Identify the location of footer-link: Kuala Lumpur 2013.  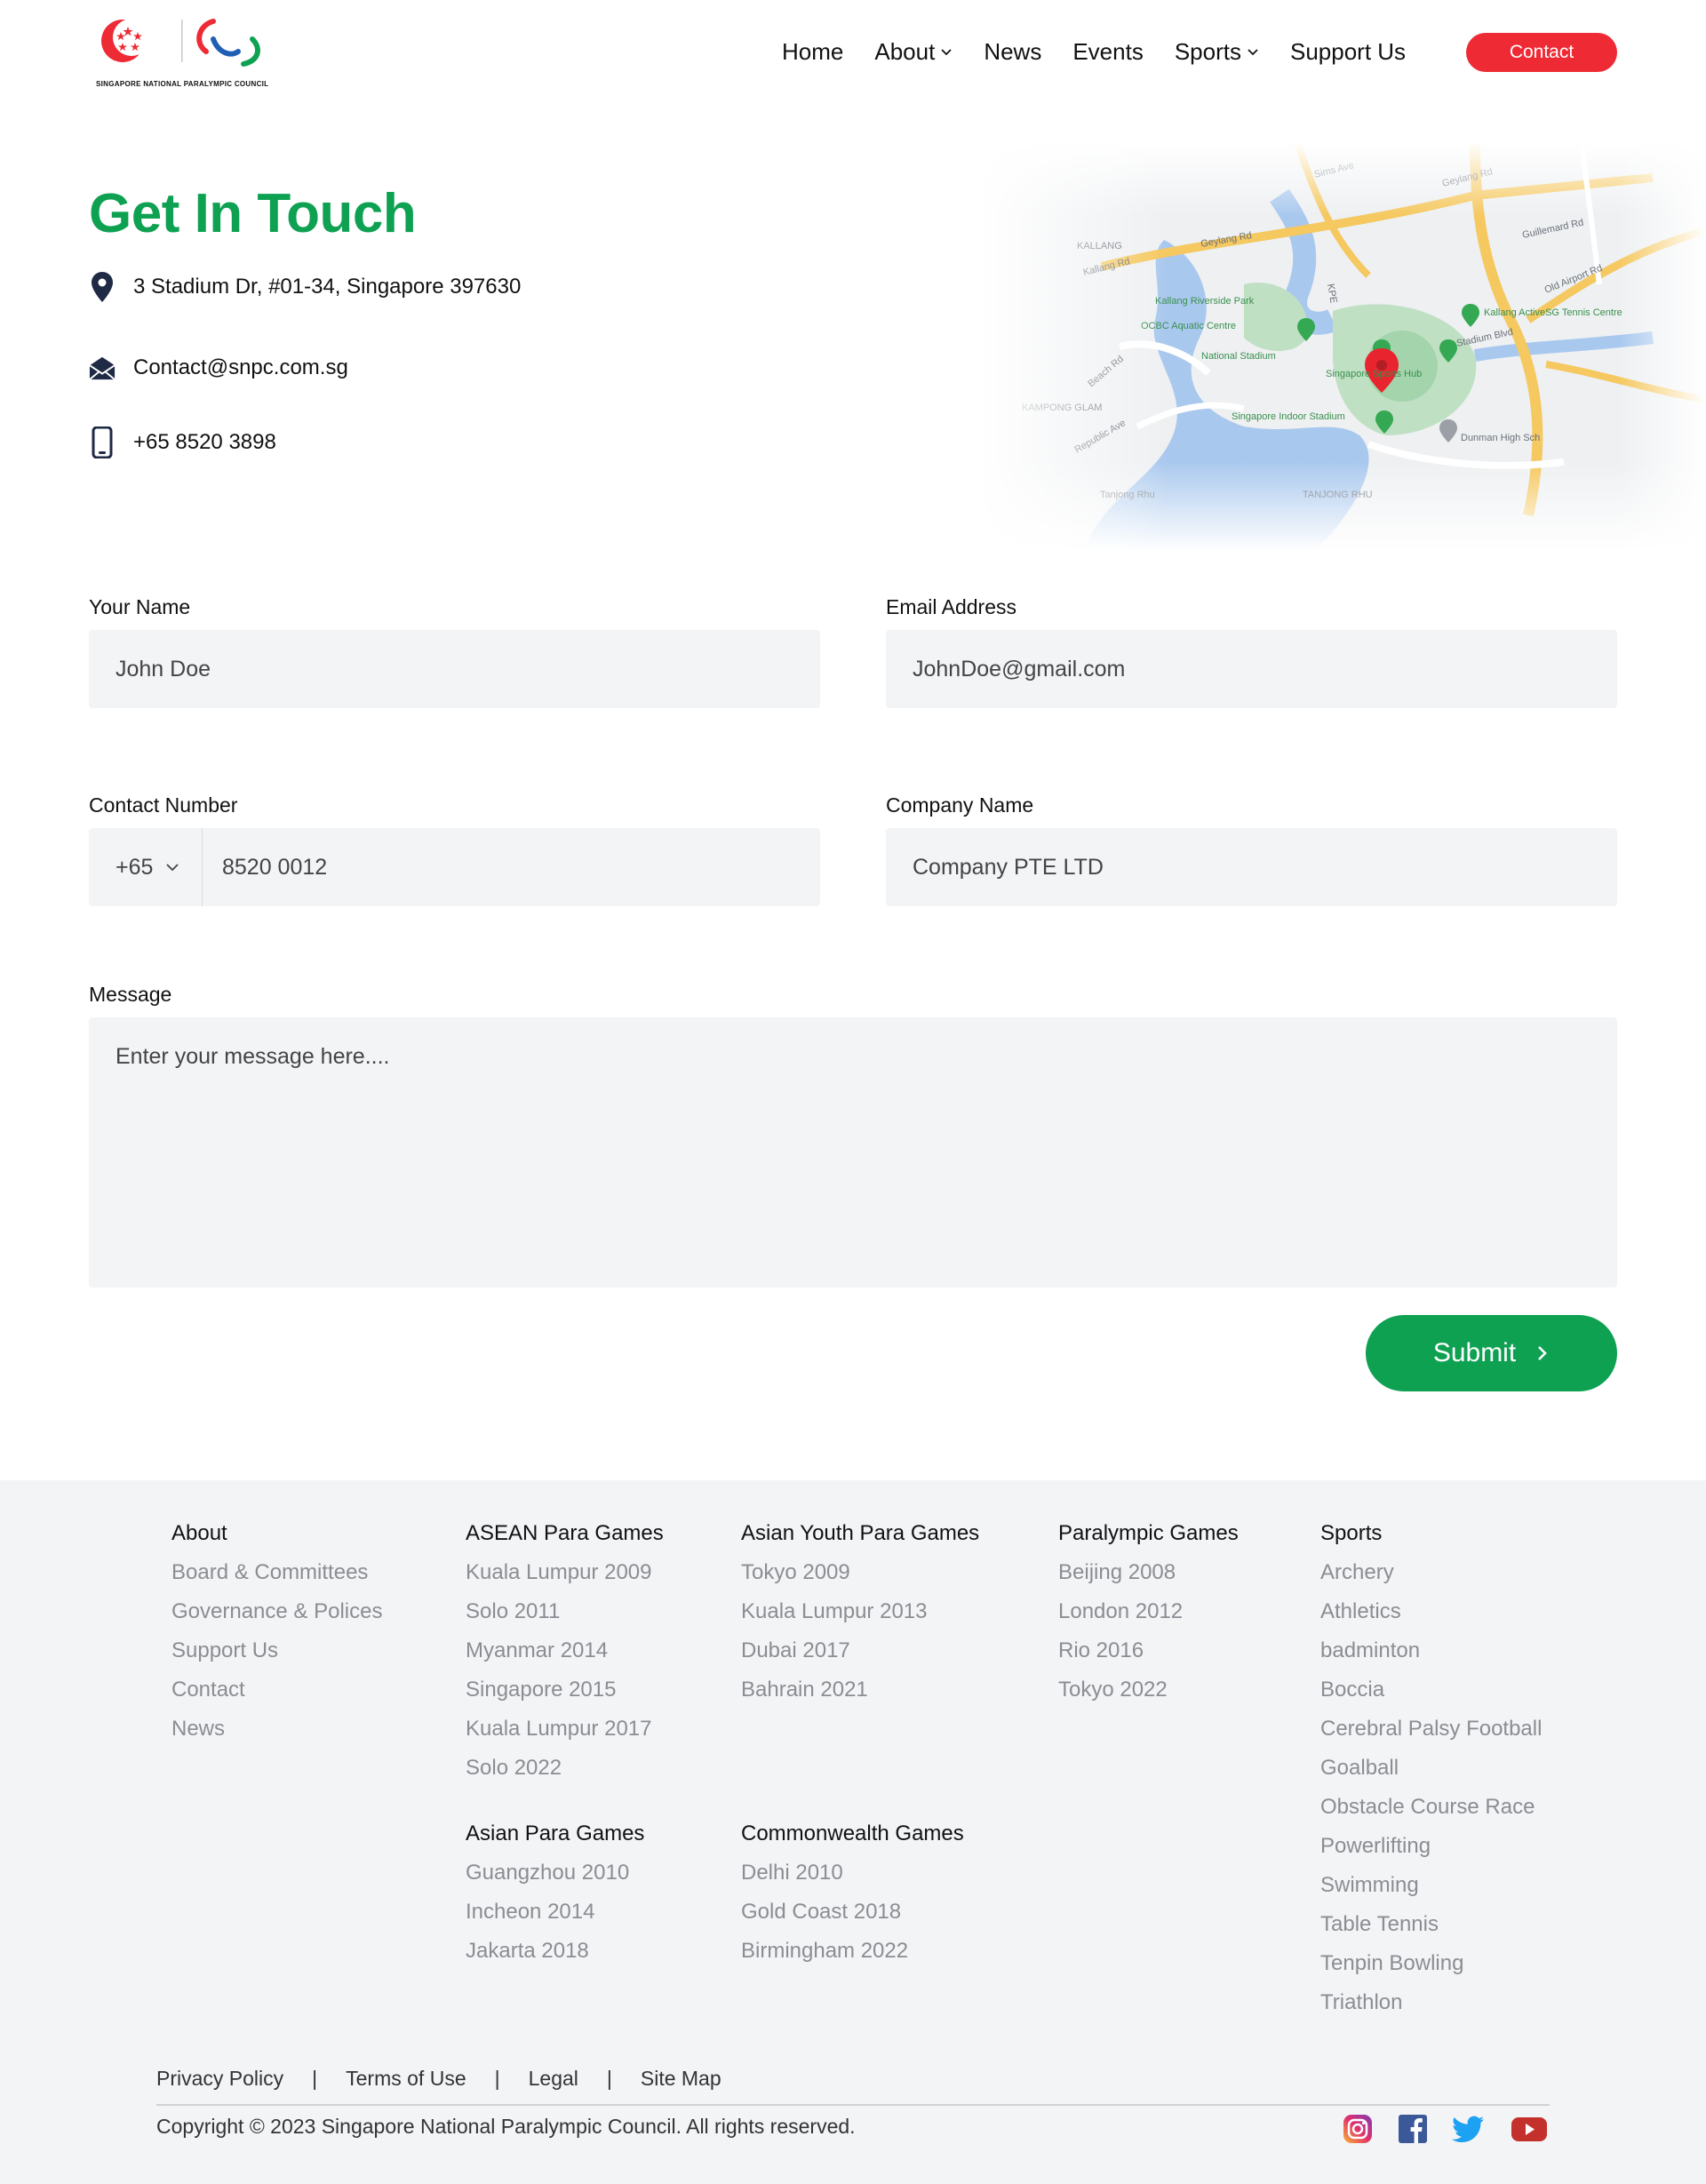
(860, 1611).